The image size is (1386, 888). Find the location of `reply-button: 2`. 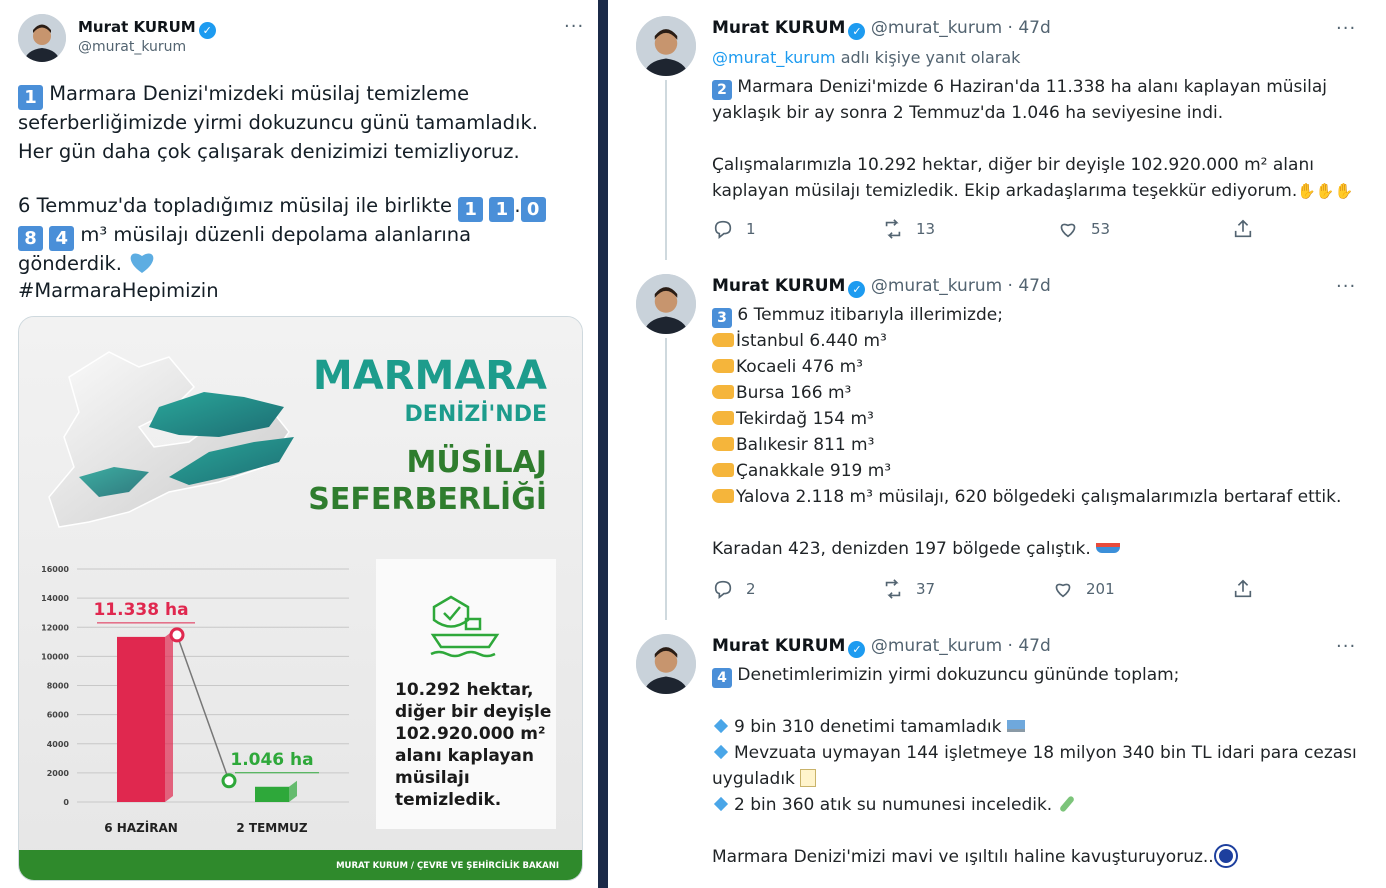

reply-button: 2 is located at coordinates (734, 589).